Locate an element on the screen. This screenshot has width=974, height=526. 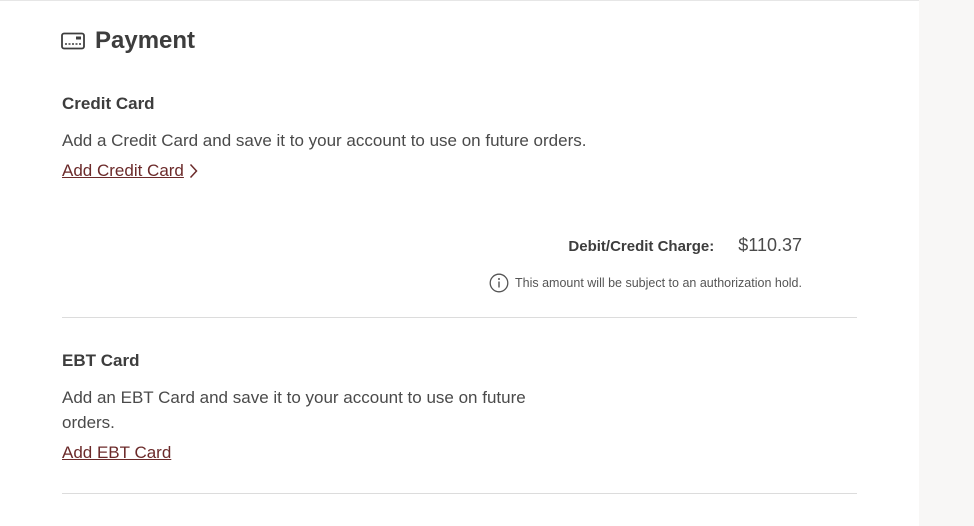
add-credit-card-link: Add Credit Card is located at coordinates (130, 171).